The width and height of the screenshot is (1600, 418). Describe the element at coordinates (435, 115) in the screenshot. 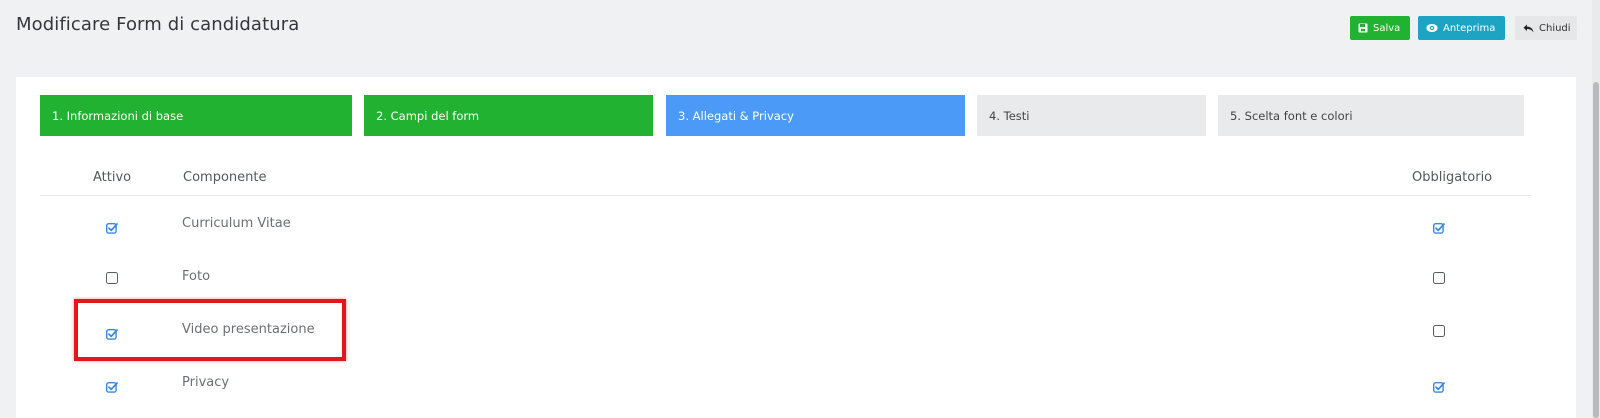

I see `step-label: Campi del form` at that location.